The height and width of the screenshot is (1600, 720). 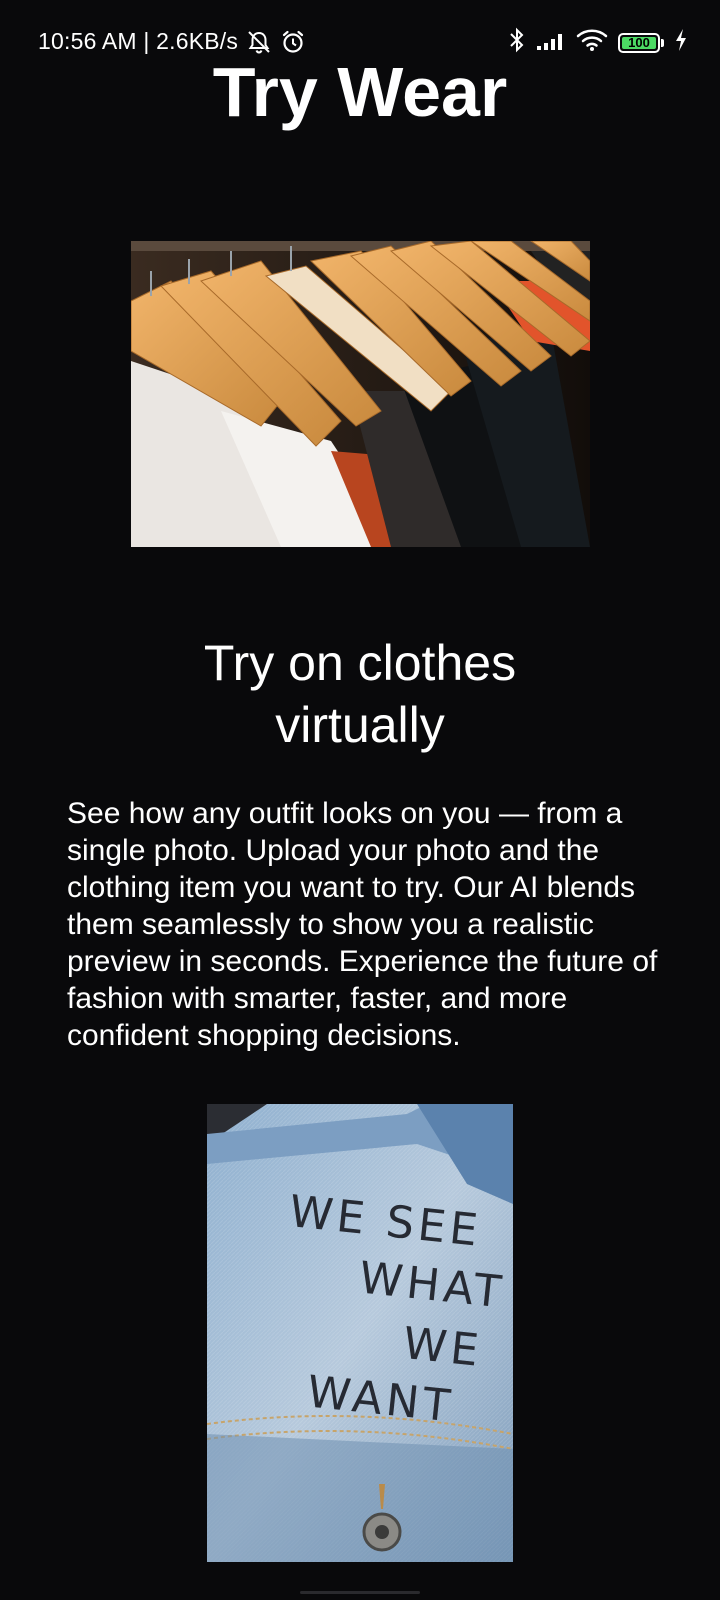 I want to click on battery-level: 100, so click(x=639, y=42).